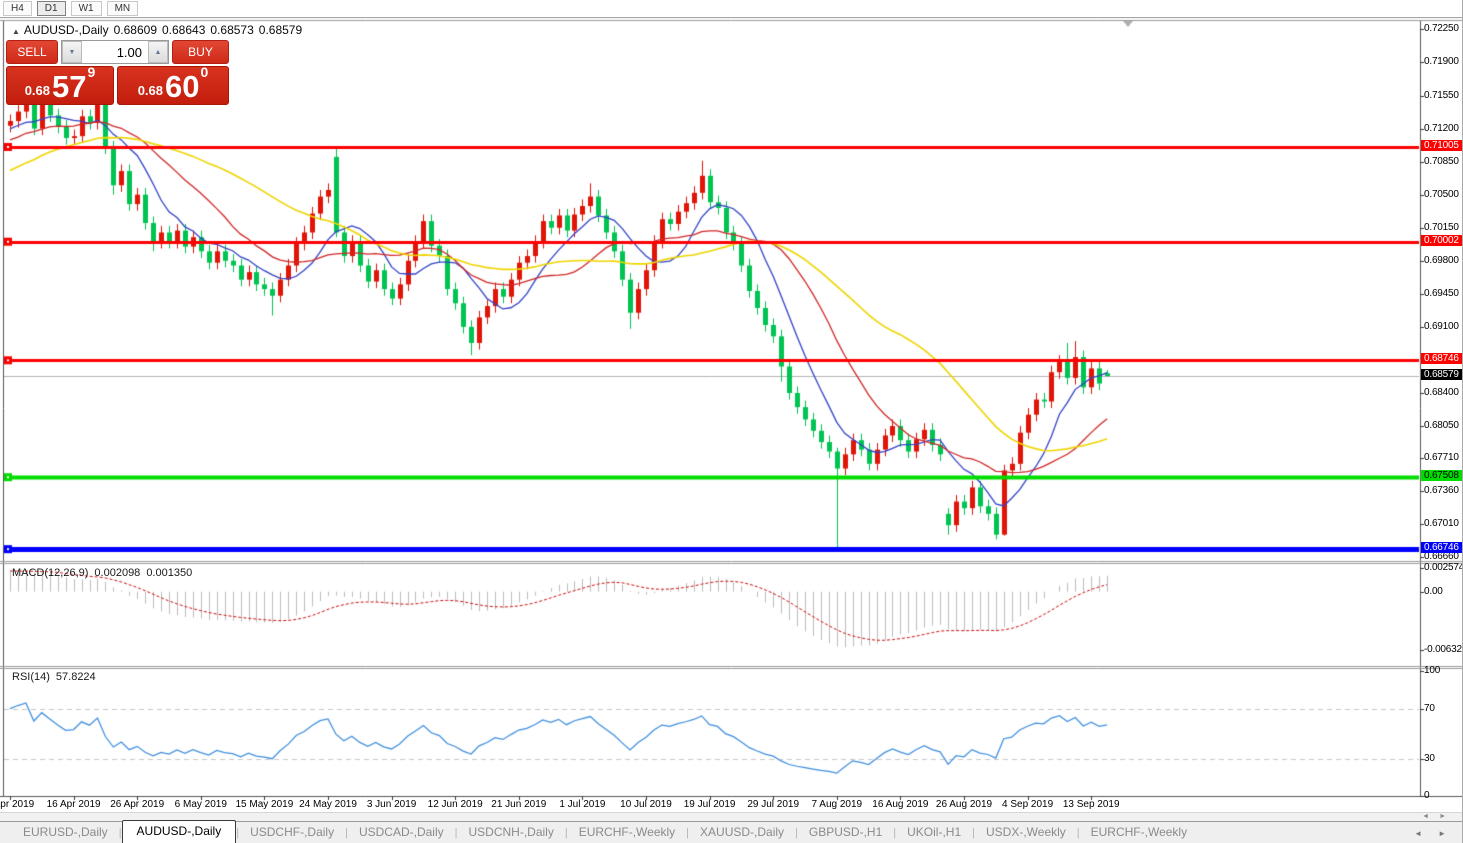  What do you see at coordinates (204, 72) in the screenshot?
I see `buy-price-sup: 0` at bounding box center [204, 72].